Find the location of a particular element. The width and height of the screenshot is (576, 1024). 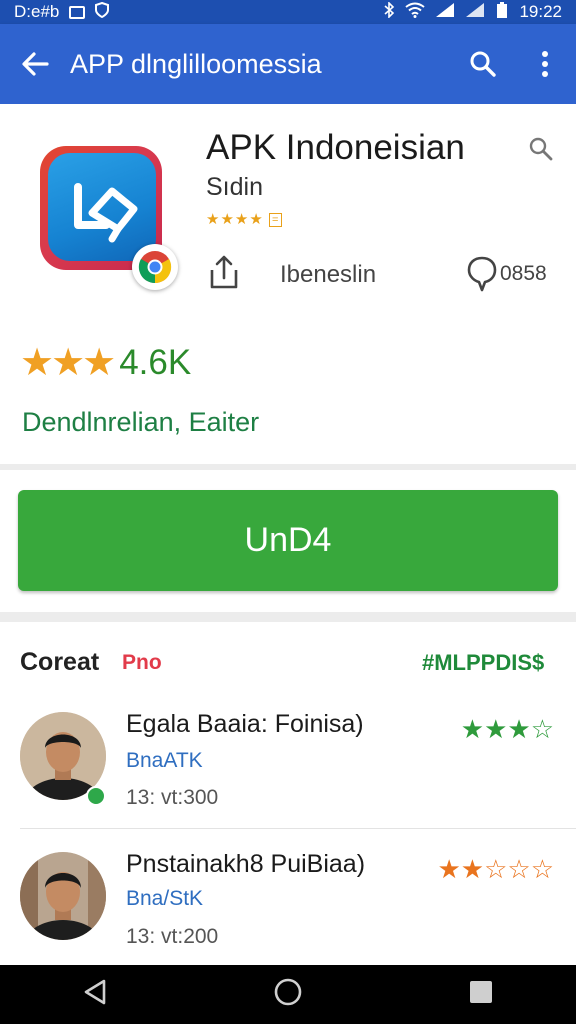

rating-stars: ★★★ is located at coordinates (68, 363).